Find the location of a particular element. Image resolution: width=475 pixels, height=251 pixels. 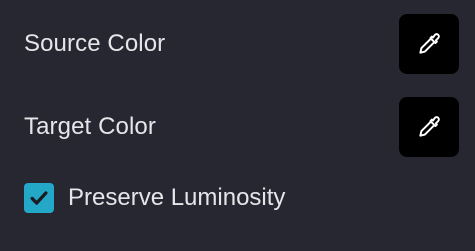

source-color-label: Source Color is located at coordinates (95, 43).